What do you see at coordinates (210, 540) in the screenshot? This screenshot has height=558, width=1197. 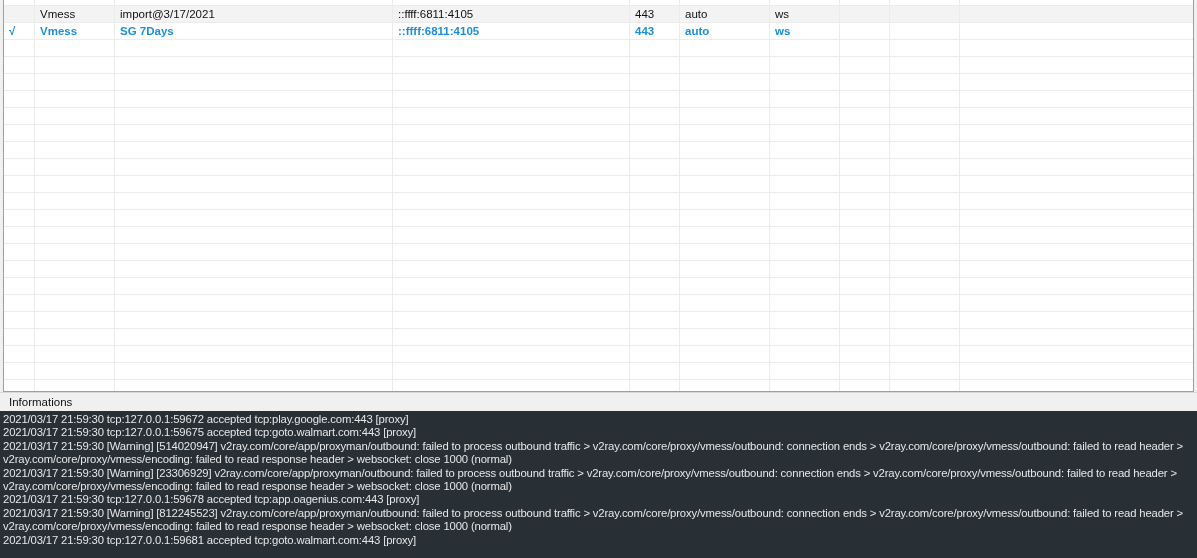 I see `log-entry: 2021/03/17 21:59:30 tcp:127.0.0.1:59681 accepted tcp:goto.walmart.com:443 [proxy]` at bounding box center [210, 540].